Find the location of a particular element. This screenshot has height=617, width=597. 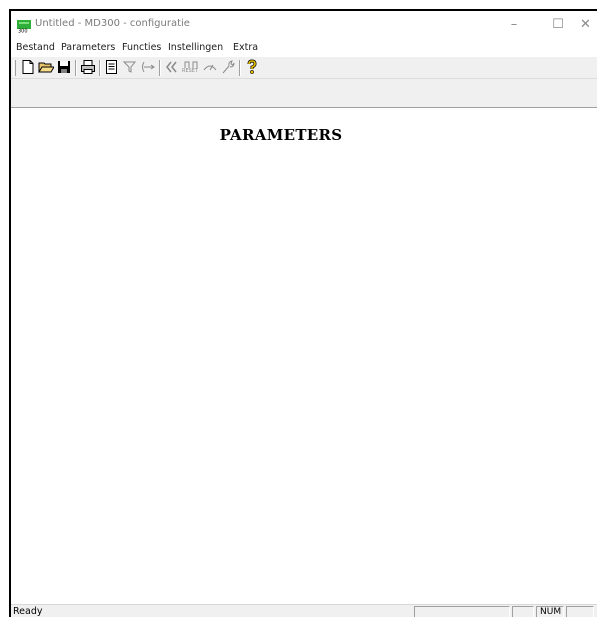

close-button: ✕ is located at coordinates (588, 25).